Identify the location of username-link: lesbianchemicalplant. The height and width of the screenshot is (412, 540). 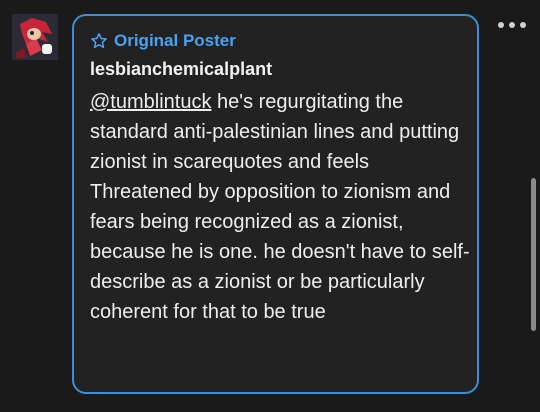
(275, 69).